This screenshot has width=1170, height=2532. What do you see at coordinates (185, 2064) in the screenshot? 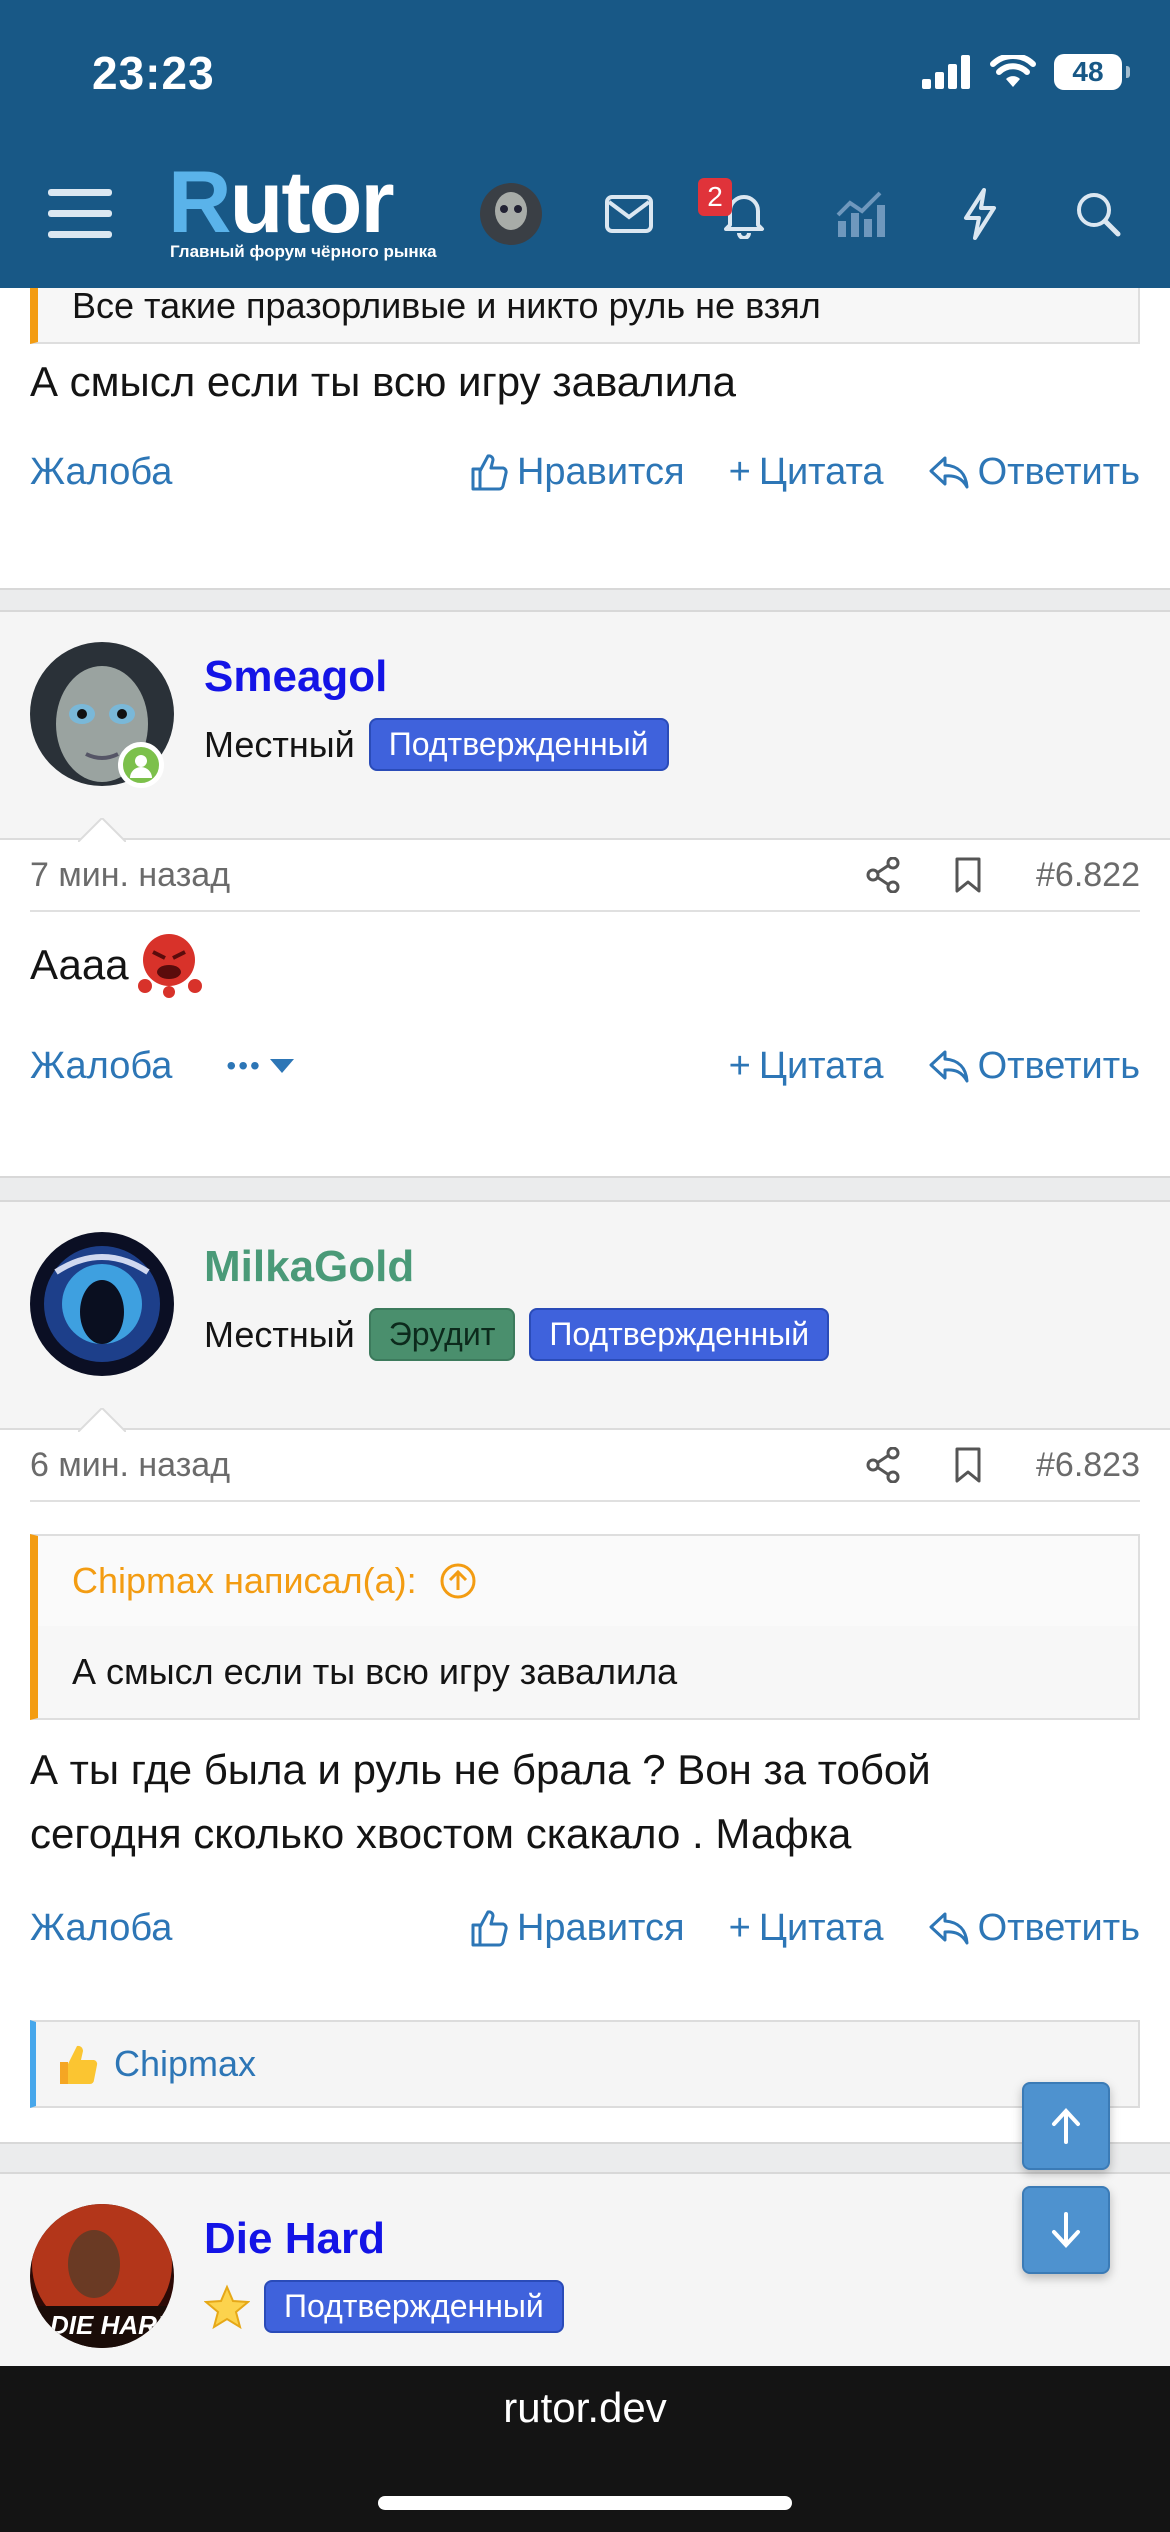
I see `liker-name: Chipmax` at bounding box center [185, 2064].